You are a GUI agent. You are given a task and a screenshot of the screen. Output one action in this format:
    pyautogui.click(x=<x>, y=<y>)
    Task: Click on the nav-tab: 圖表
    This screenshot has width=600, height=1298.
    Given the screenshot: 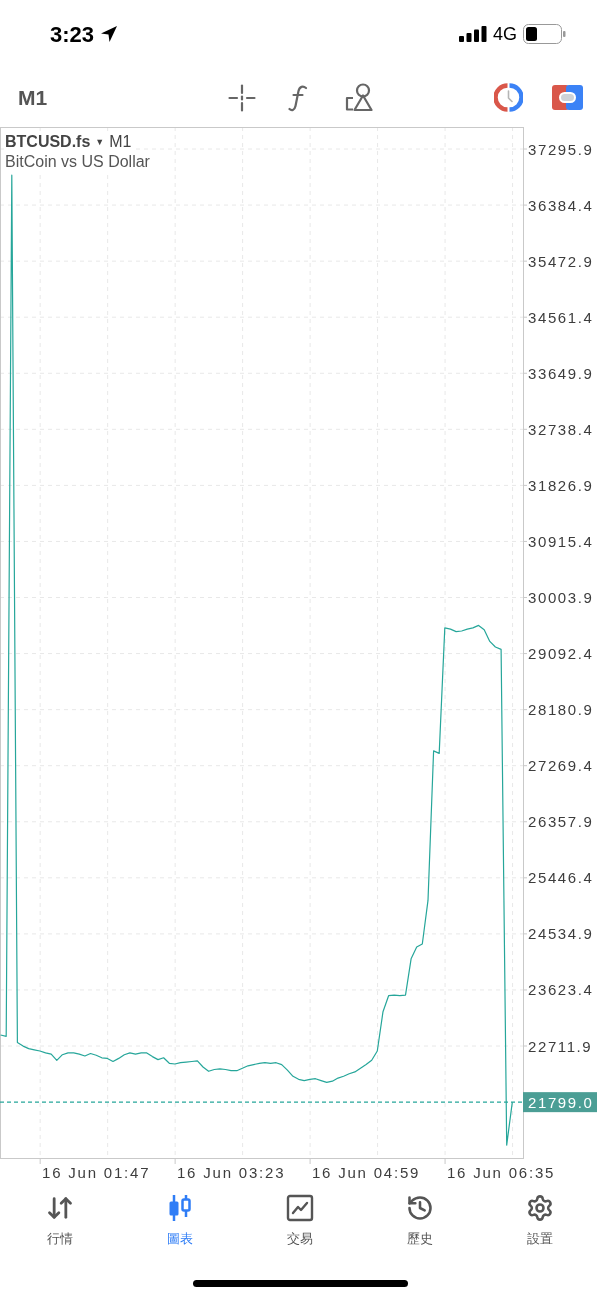 What is the action you would take?
    pyautogui.click(x=180, y=1225)
    